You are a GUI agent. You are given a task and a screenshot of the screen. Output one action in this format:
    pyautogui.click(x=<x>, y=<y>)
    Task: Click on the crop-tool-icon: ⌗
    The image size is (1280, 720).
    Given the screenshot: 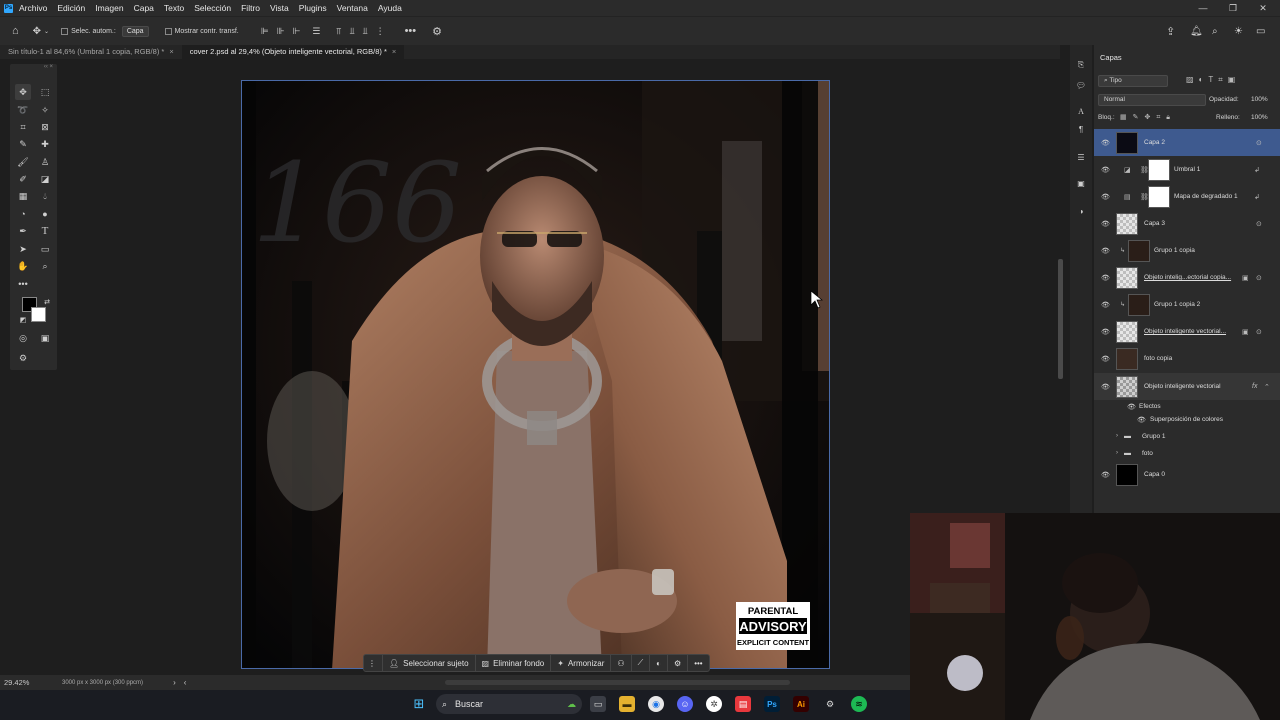 What is the action you would take?
    pyautogui.click(x=23, y=127)
    